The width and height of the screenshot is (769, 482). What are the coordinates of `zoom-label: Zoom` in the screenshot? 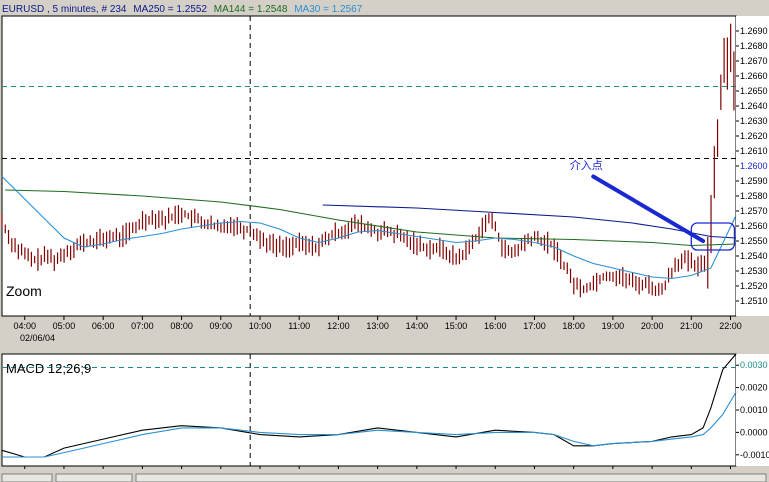 It's located at (24, 291).